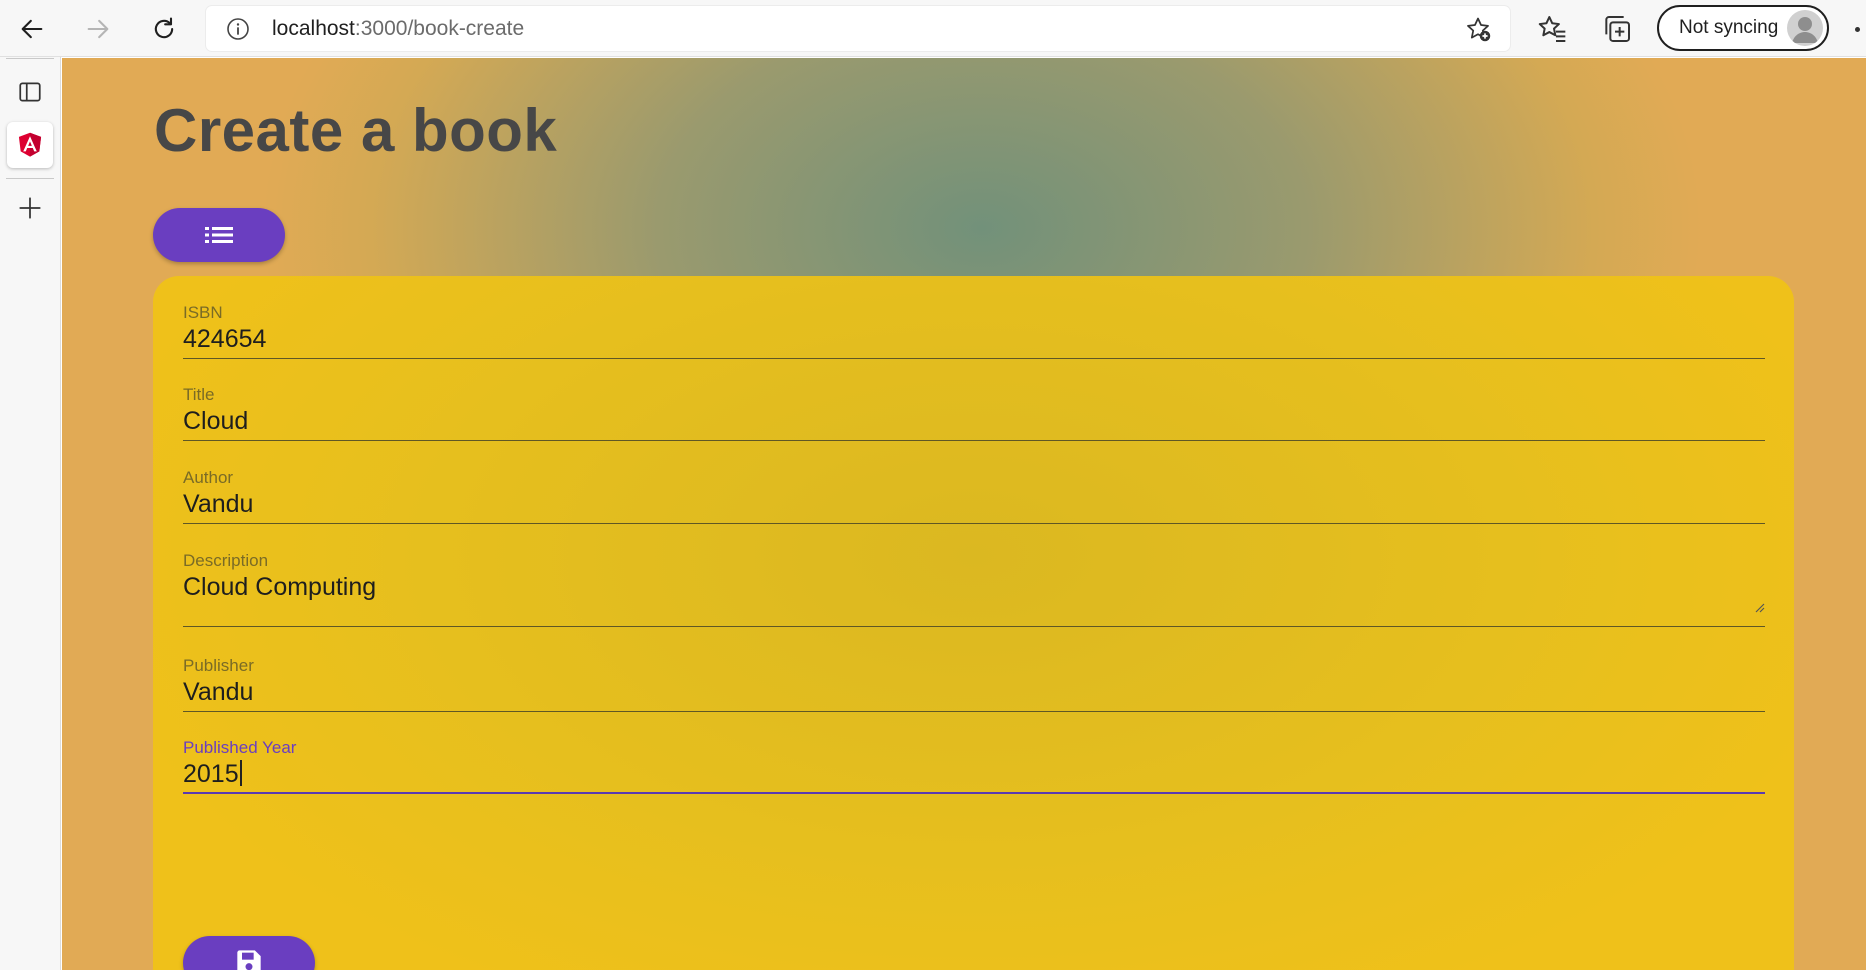 The height and width of the screenshot is (970, 1866). Describe the element at coordinates (974, 691) in the screenshot. I see `publisher-field: Publisher Vandu` at that location.